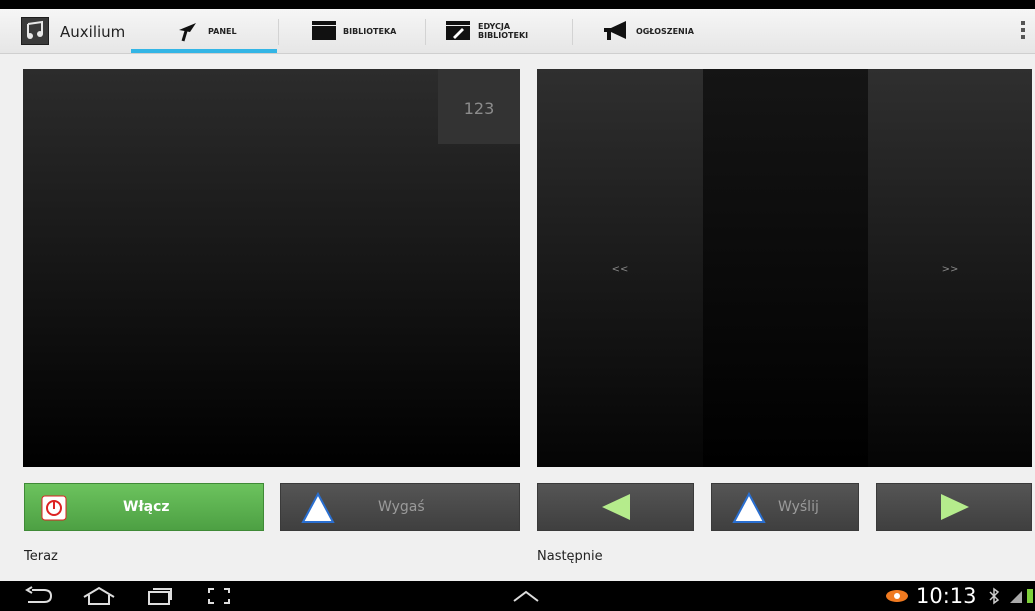  What do you see at coordinates (526, 596) in the screenshot?
I see `chevron-up-icon` at bounding box center [526, 596].